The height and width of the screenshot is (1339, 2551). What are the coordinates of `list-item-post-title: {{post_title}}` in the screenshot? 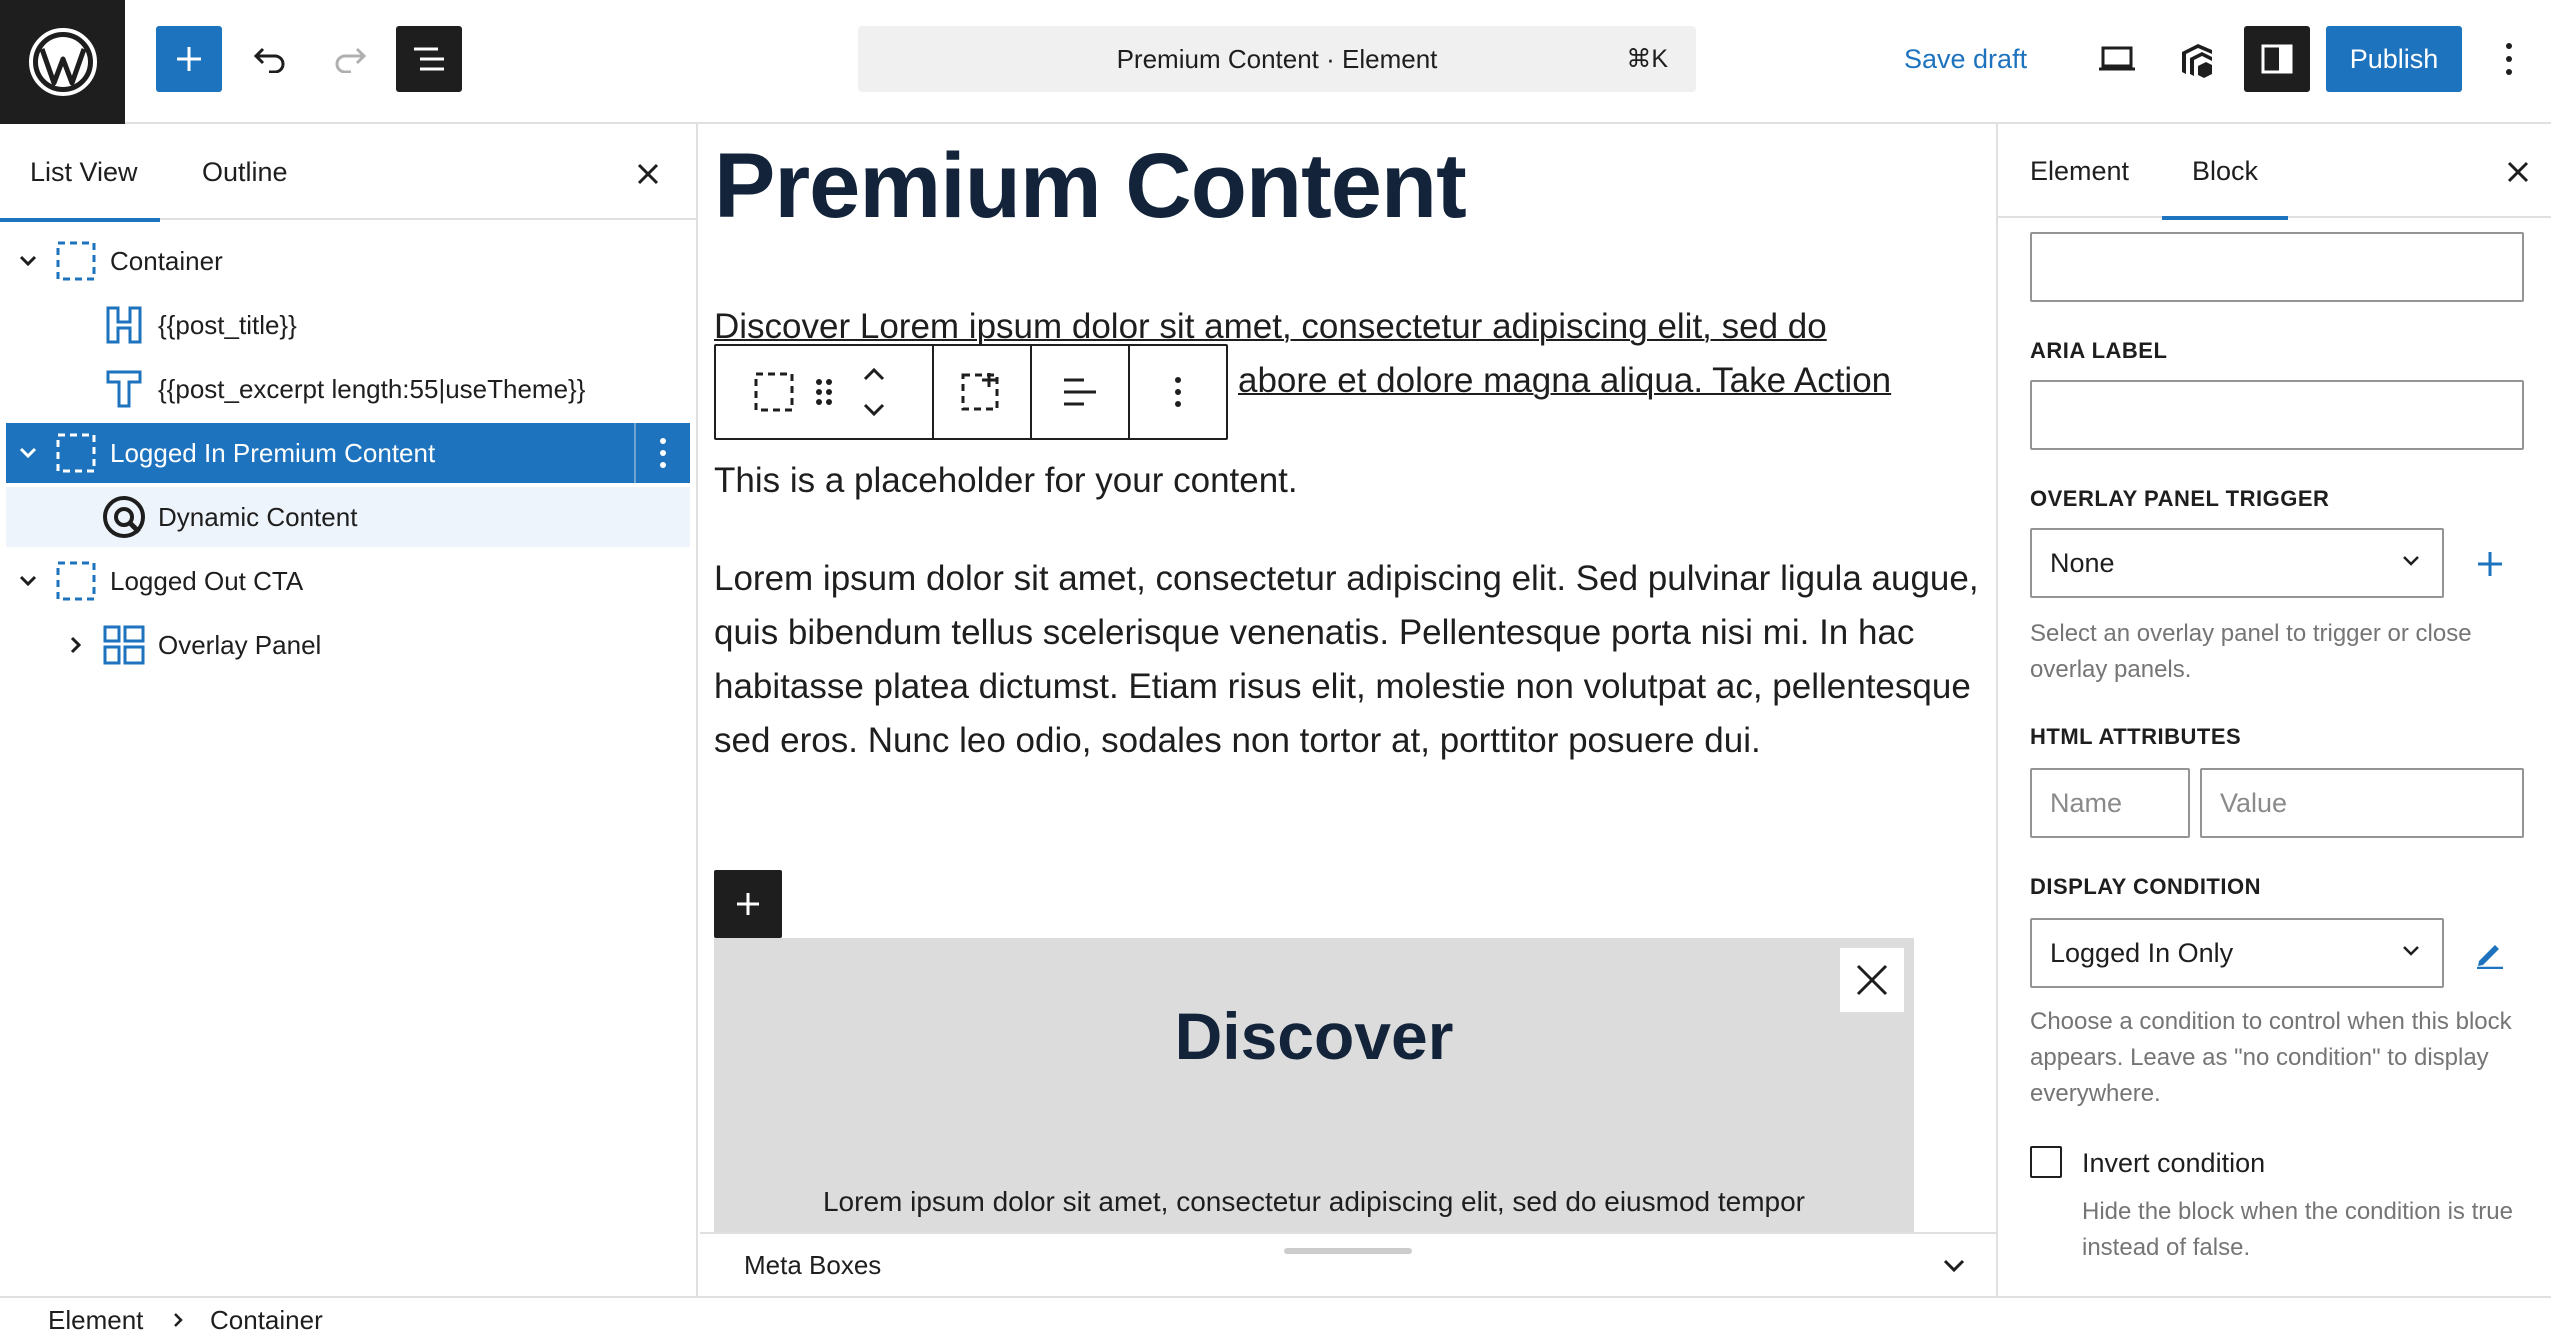 It's located at (348, 325).